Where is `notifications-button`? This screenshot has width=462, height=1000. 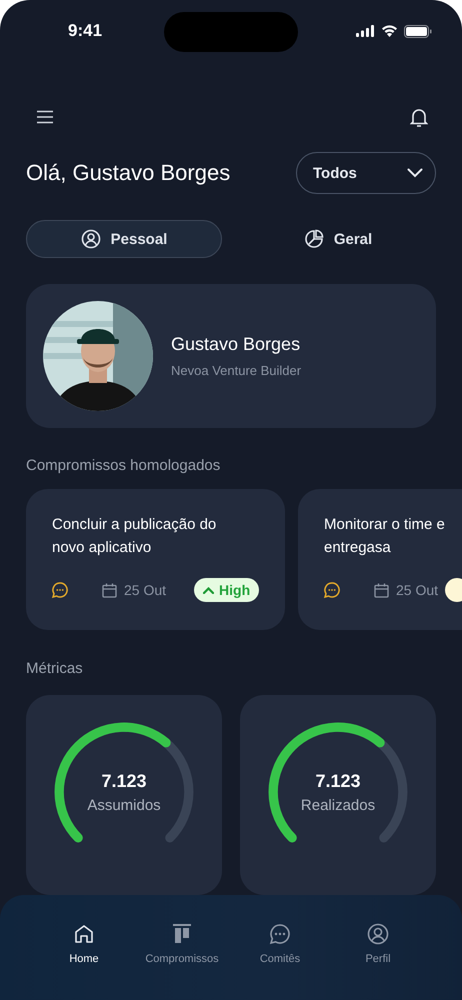
notifications-button is located at coordinates (419, 117).